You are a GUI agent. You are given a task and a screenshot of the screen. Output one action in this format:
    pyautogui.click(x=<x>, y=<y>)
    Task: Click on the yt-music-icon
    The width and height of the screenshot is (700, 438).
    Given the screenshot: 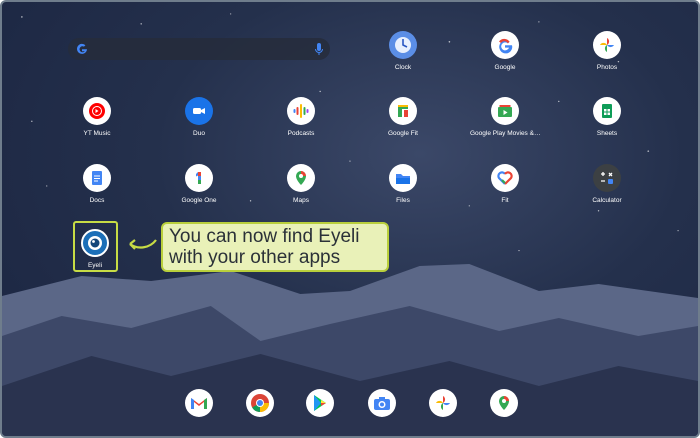 What is the action you would take?
    pyautogui.click(x=97, y=111)
    